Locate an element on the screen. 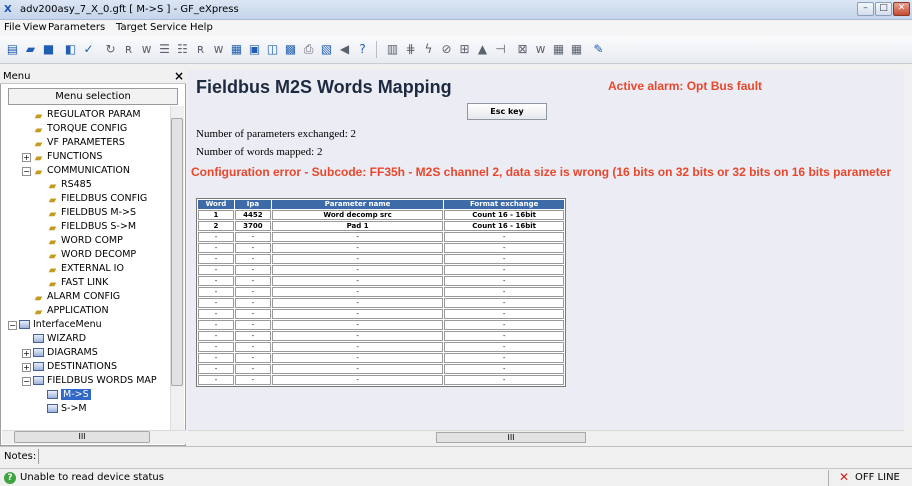 The height and width of the screenshot is (486, 912). exp-icon: ▥ is located at coordinates (392, 49).